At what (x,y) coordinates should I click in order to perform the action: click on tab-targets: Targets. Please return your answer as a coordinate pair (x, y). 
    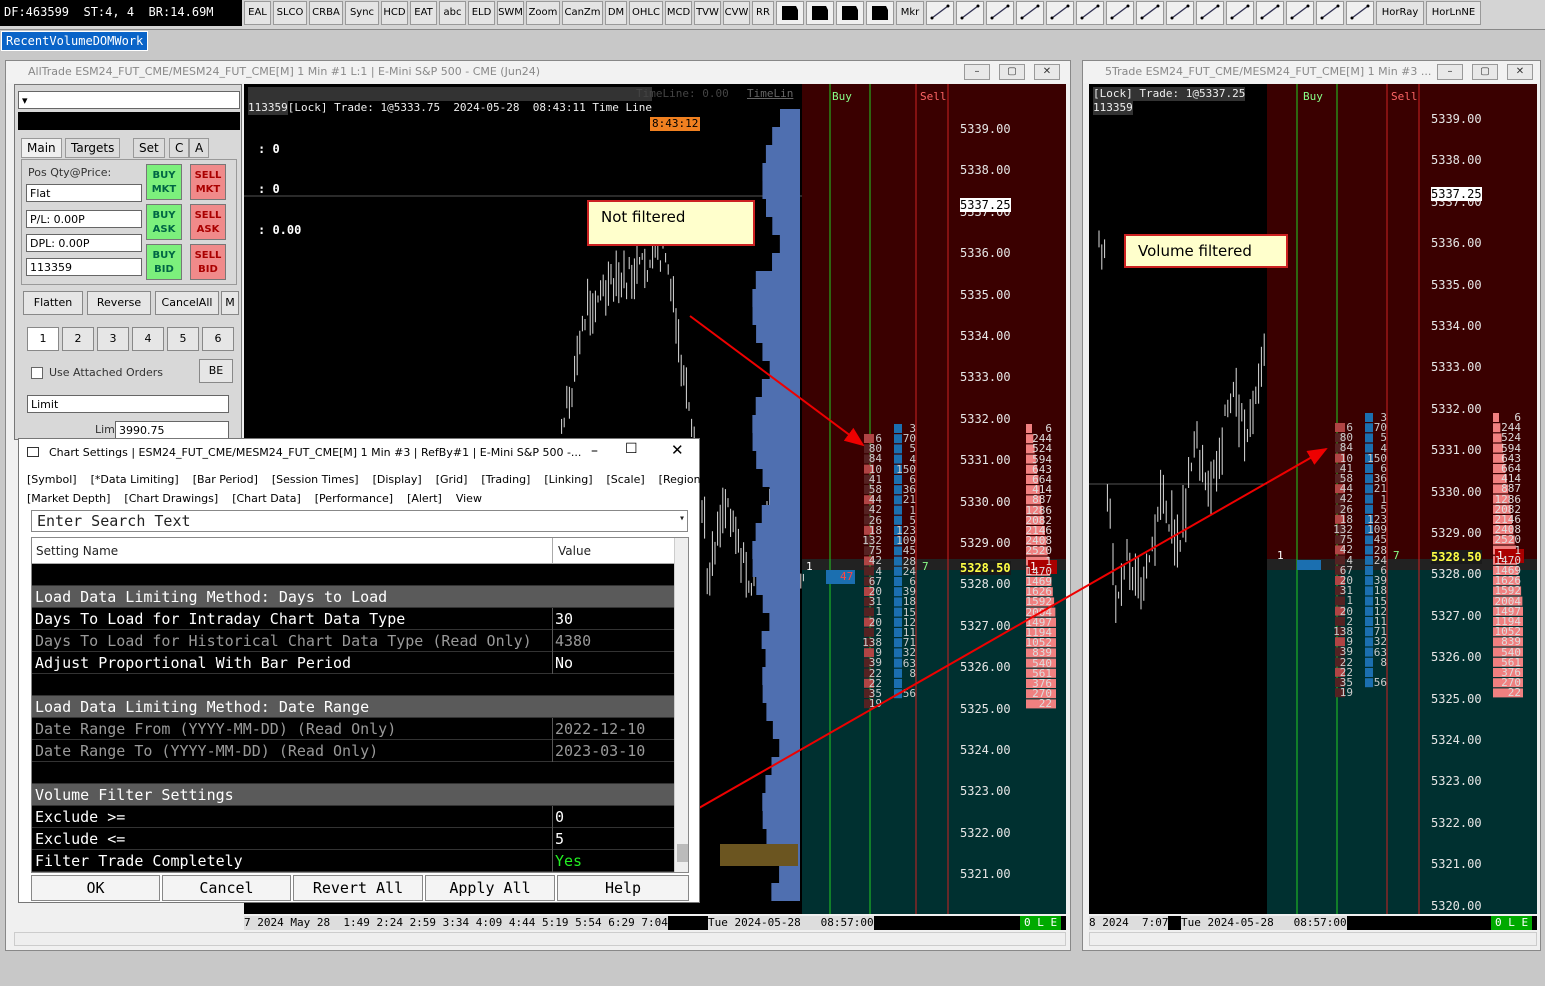
    Looking at the image, I should click on (93, 148).